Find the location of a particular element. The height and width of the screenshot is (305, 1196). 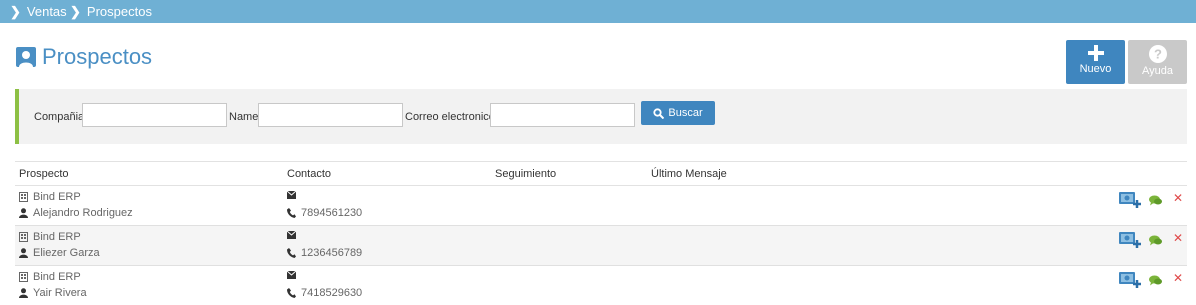

person-name: Eliezer Garza is located at coordinates (66, 253).